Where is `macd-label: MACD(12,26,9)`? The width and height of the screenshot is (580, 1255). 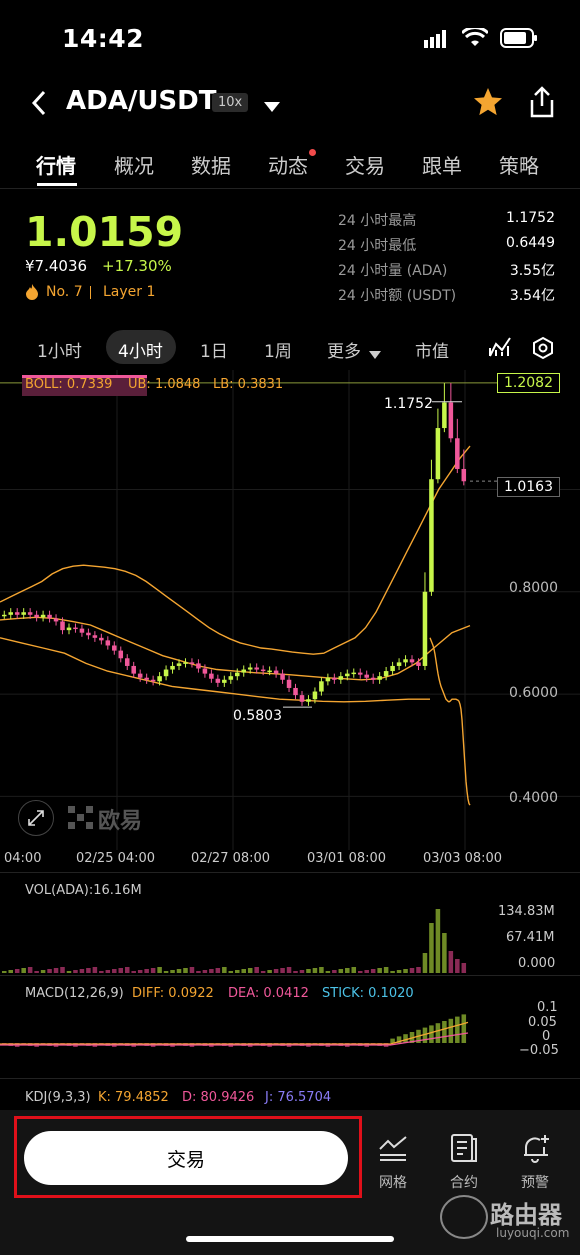
macd-label: MACD(12,26,9) is located at coordinates (74, 993).